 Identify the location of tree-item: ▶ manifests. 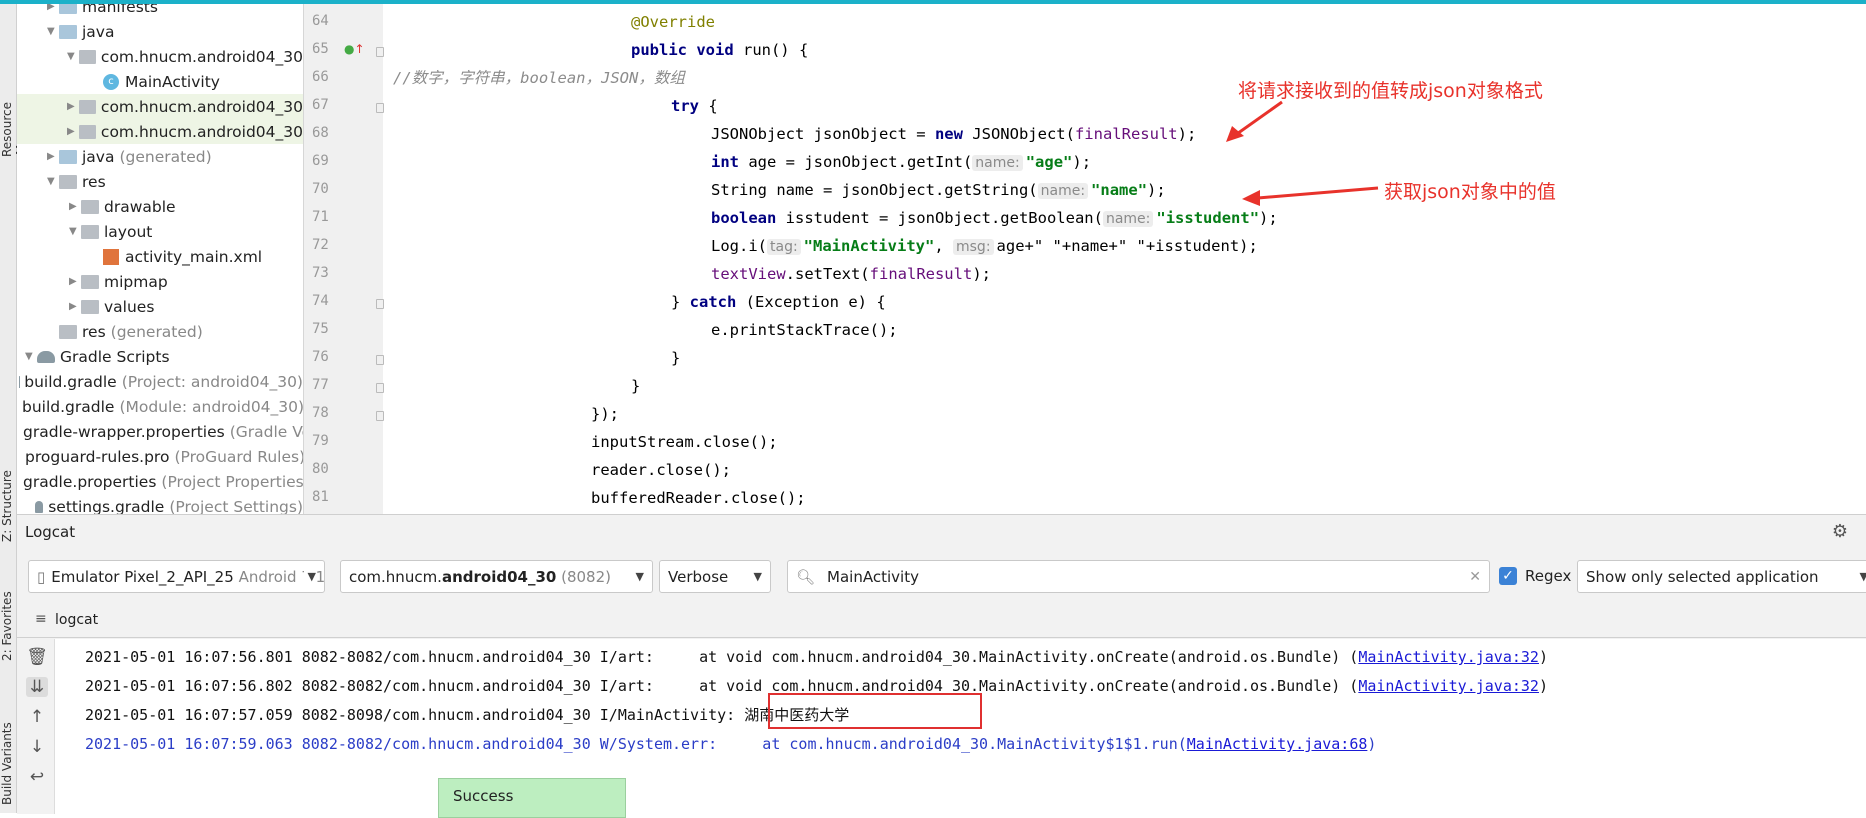
(160, 11).